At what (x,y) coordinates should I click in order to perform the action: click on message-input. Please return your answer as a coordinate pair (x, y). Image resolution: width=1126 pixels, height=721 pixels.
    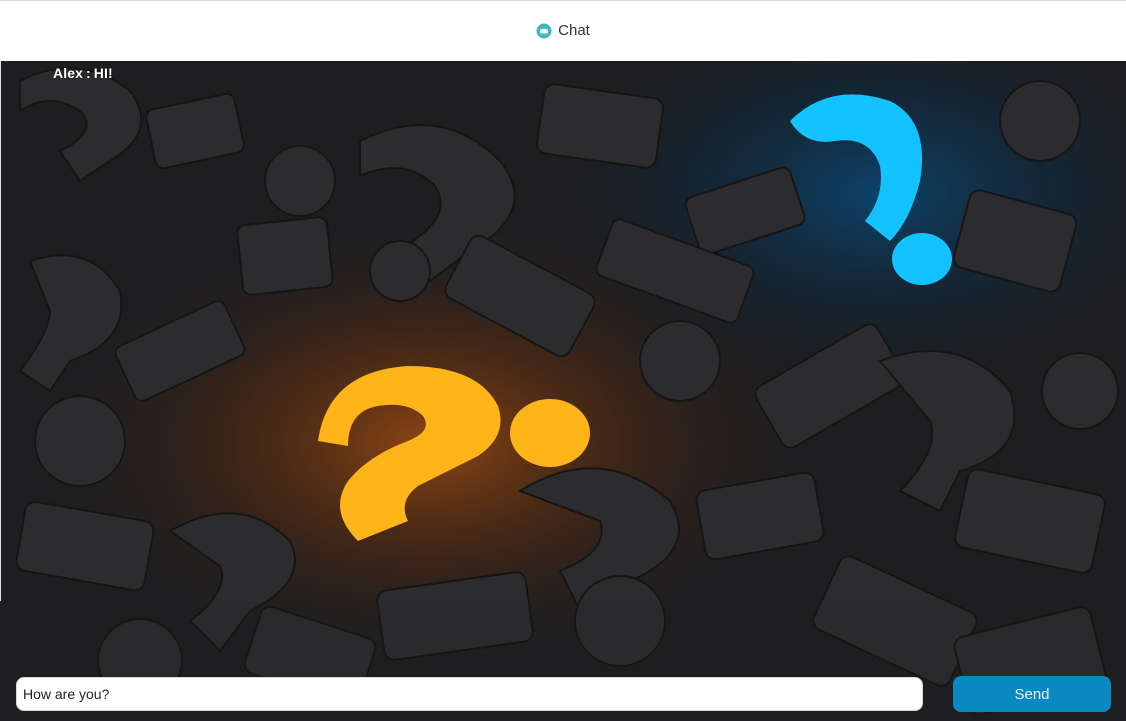
    Looking at the image, I should click on (469, 694).